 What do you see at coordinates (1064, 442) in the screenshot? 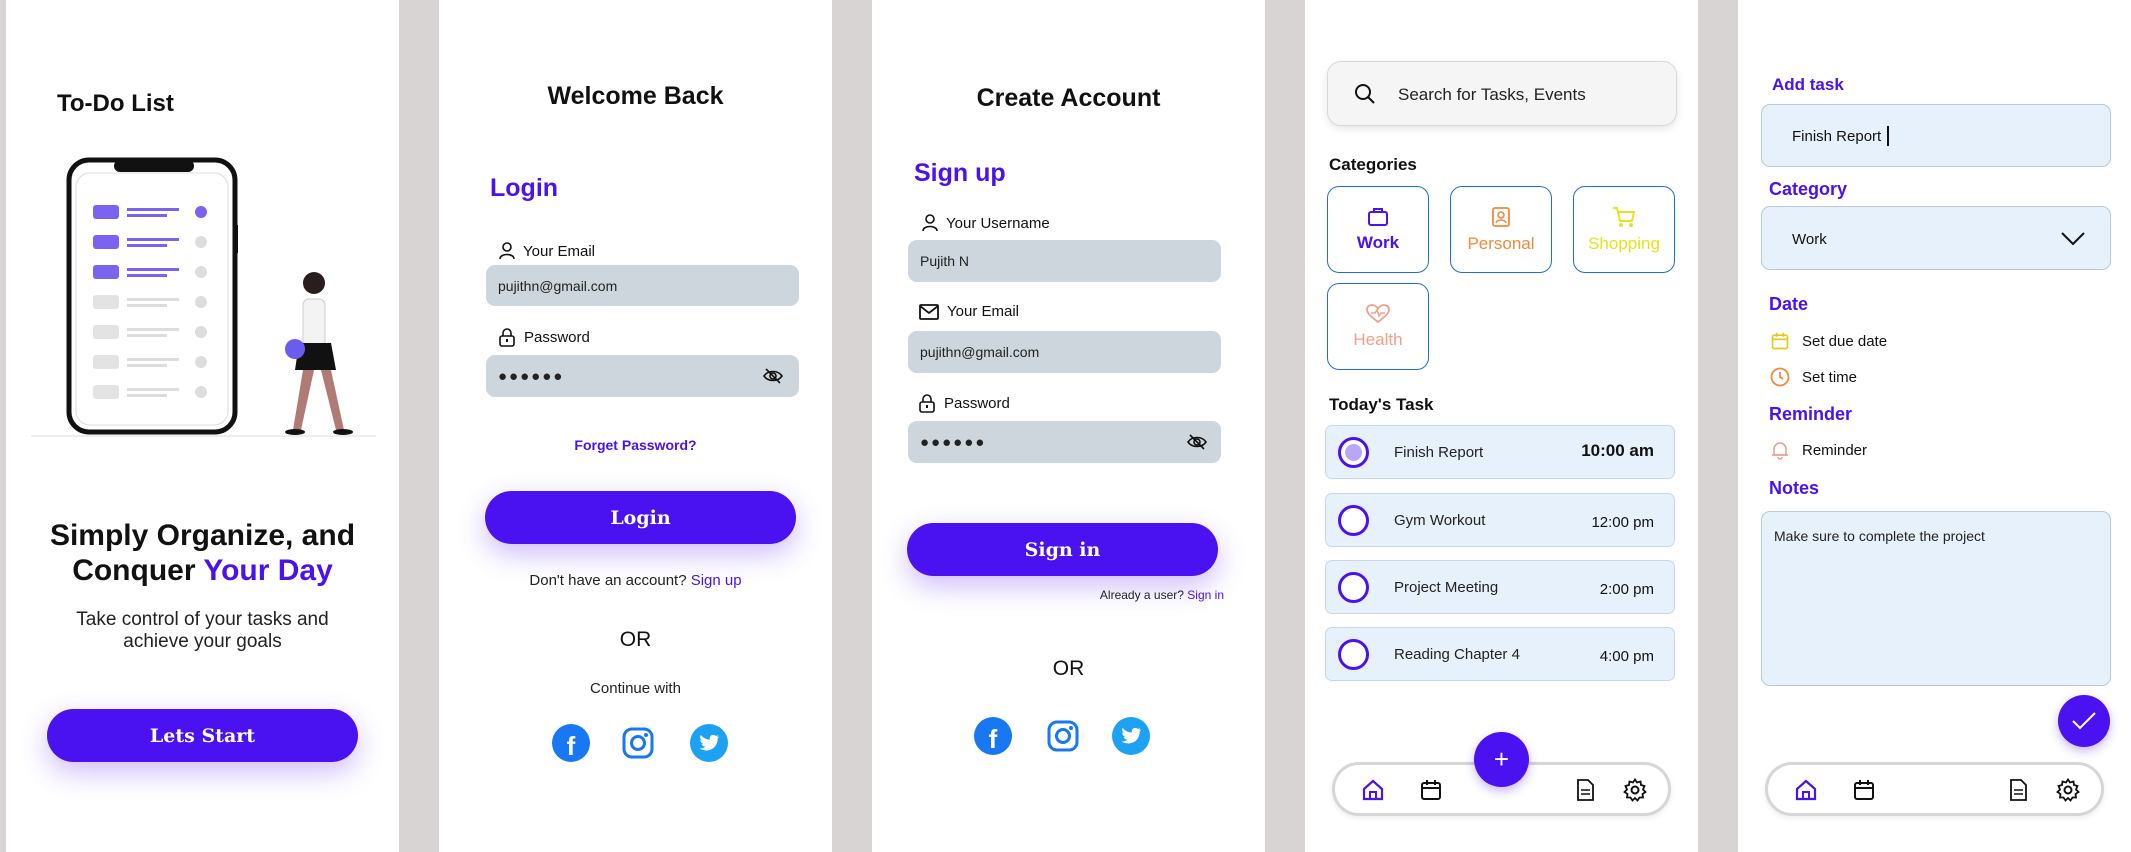
I see `signup-password-field: ●●●●●●` at bounding box center [1064, 442].